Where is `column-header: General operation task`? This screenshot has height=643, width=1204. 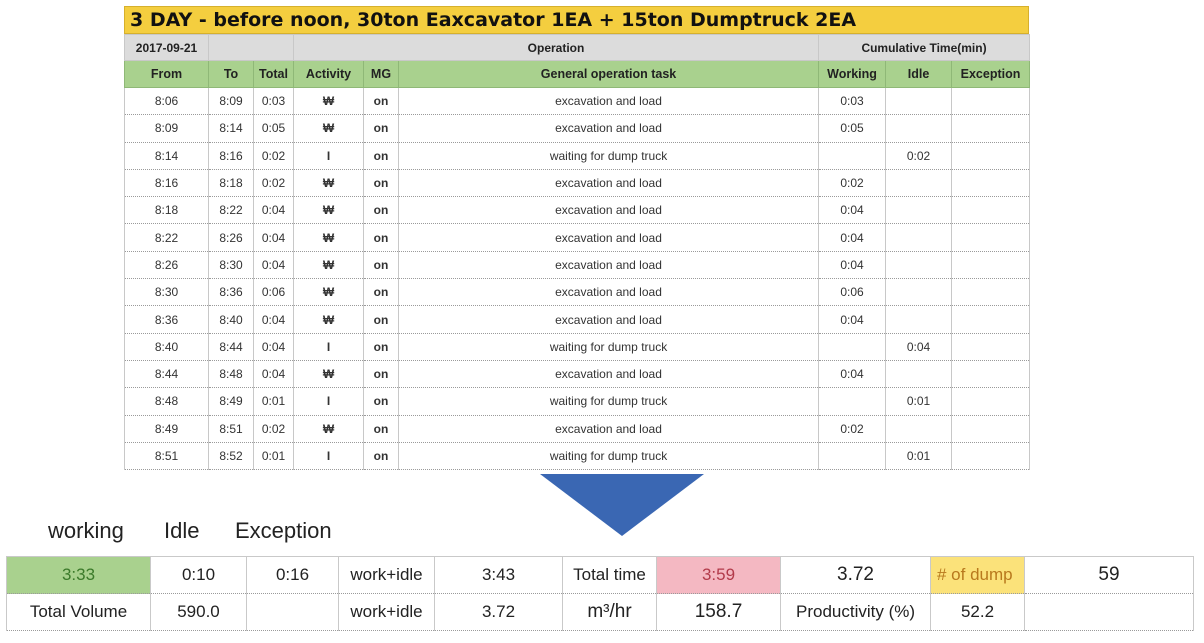 column-header: General operation task is located at coordinates (608, 74).